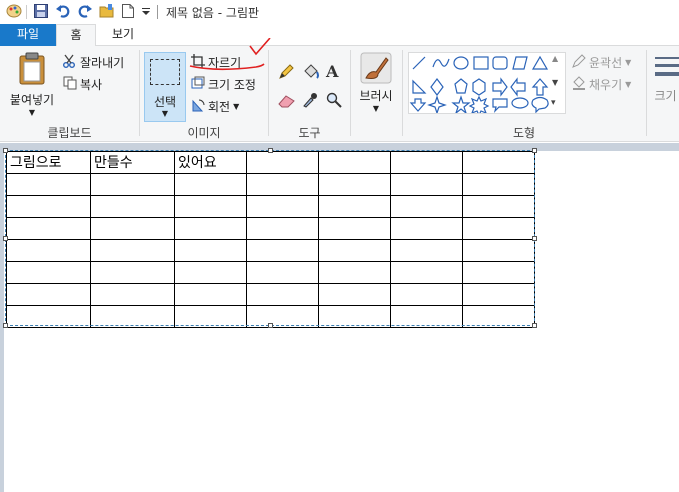 The width and height of the screenshot is (679, 492). I want to click on paste-button: 붙여넣기 ▼, so click(32, 87).